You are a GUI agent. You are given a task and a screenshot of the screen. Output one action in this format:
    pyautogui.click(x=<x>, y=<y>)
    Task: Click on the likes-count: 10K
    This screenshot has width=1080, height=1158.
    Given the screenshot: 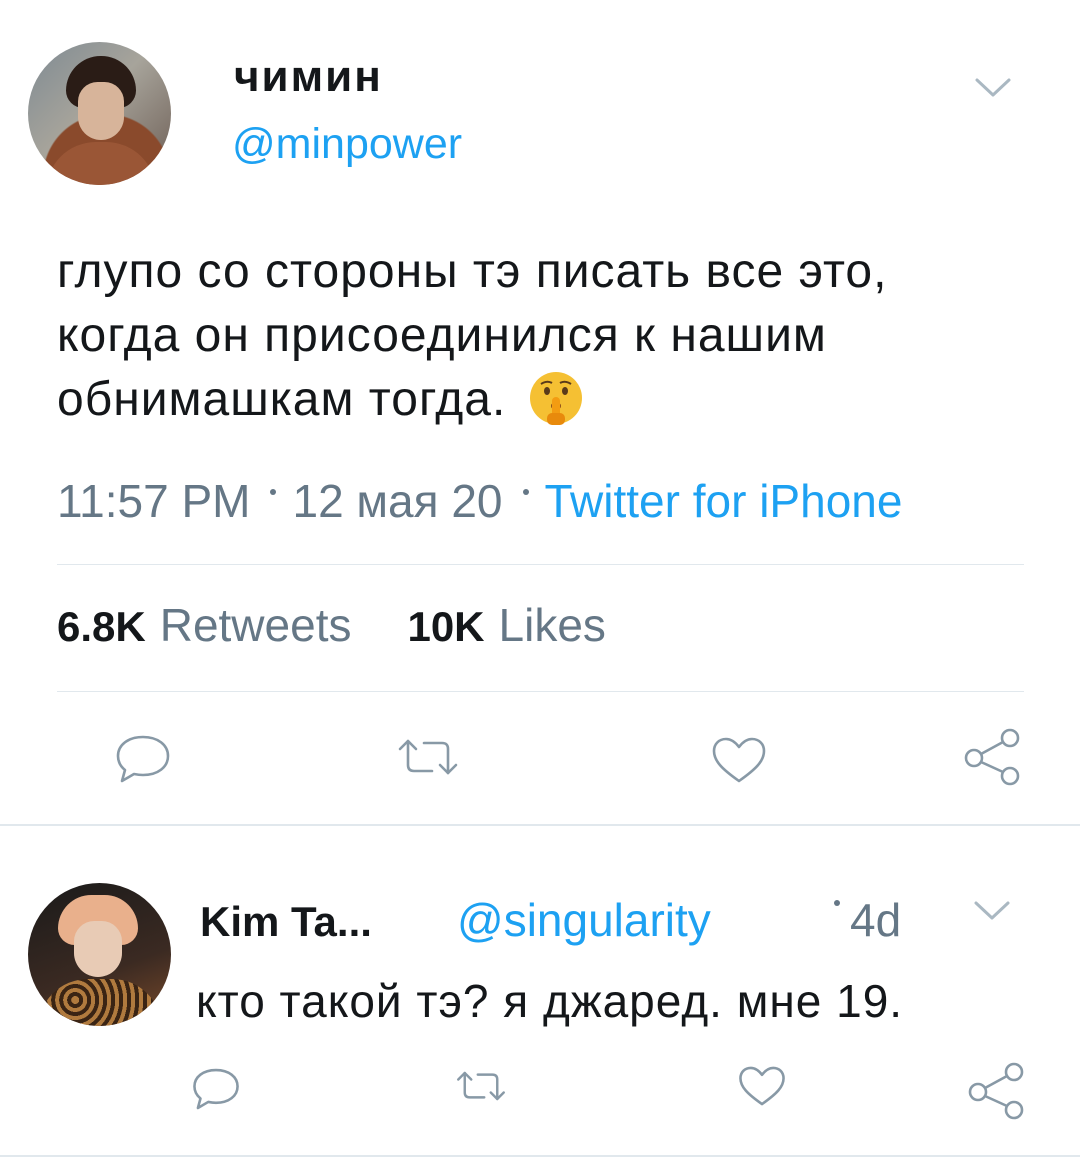 What is the action you would take?
    pyautogui.click(x=446, y=626)
    